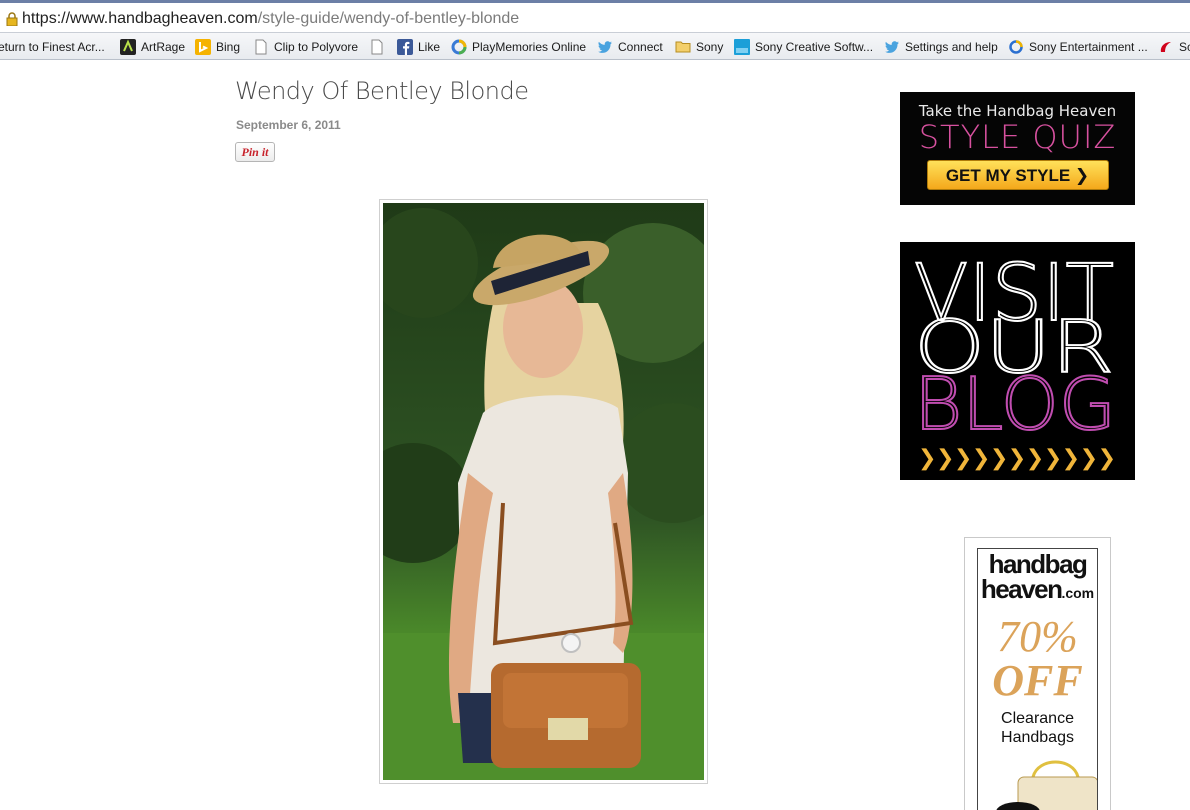  I want to click on bookmark-bing: Bing, so click(217, 47).